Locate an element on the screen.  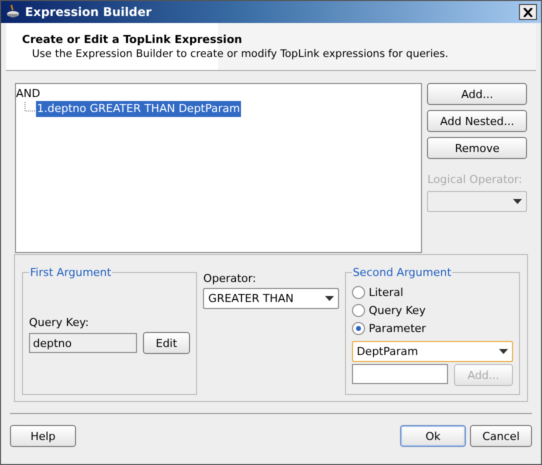
radio-option: Query Key is located at coordinates (432, 310).